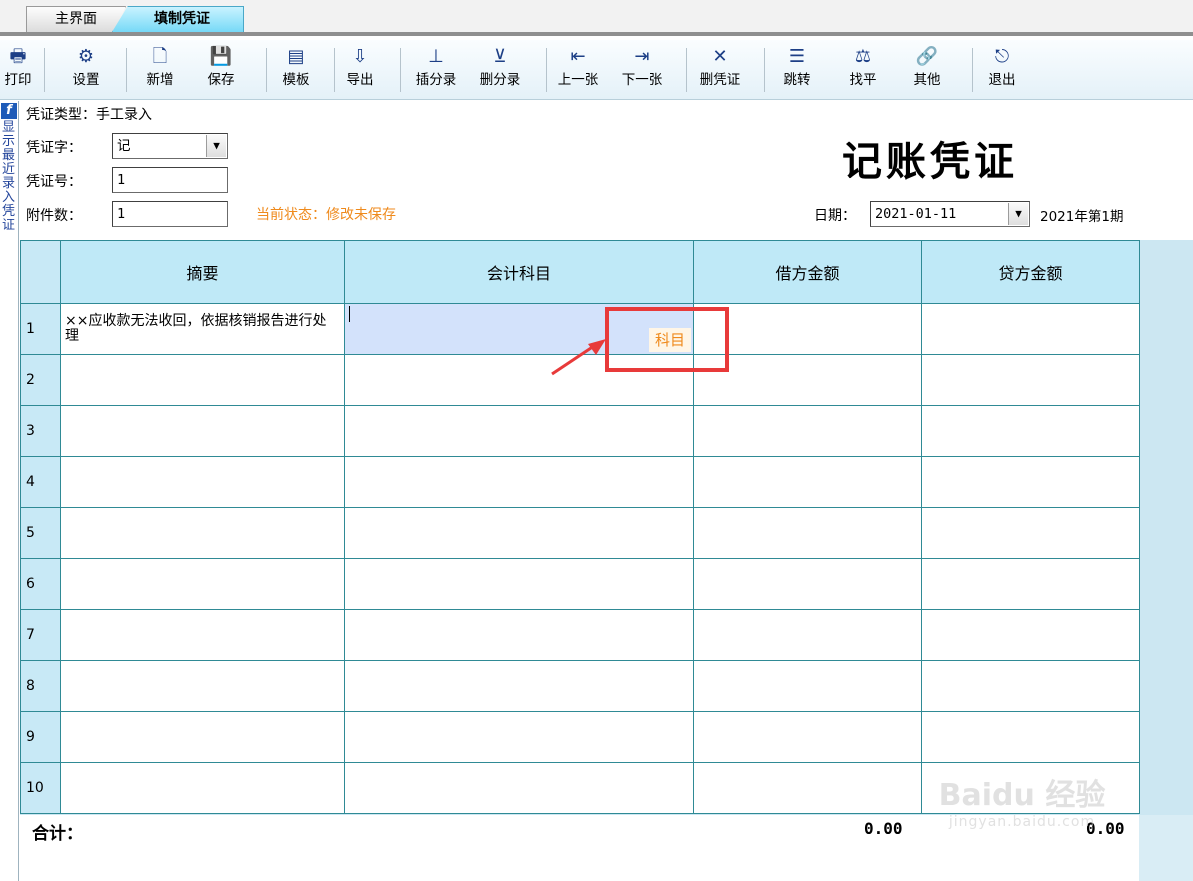 The width and height of the screenshot is (1193, 881). I want to click on delete-voucher-icon: ✕, so click(720, 56).